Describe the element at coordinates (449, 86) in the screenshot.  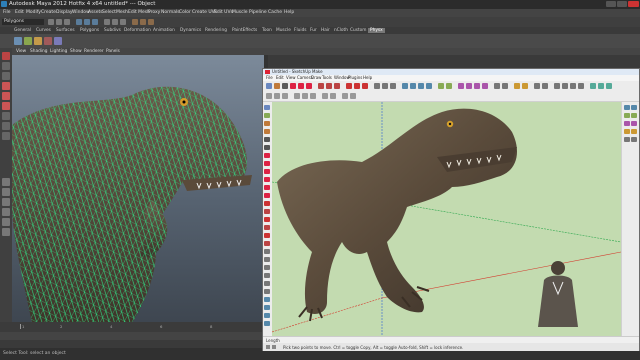
I see `su-3d-warehouse-icon` at that location.